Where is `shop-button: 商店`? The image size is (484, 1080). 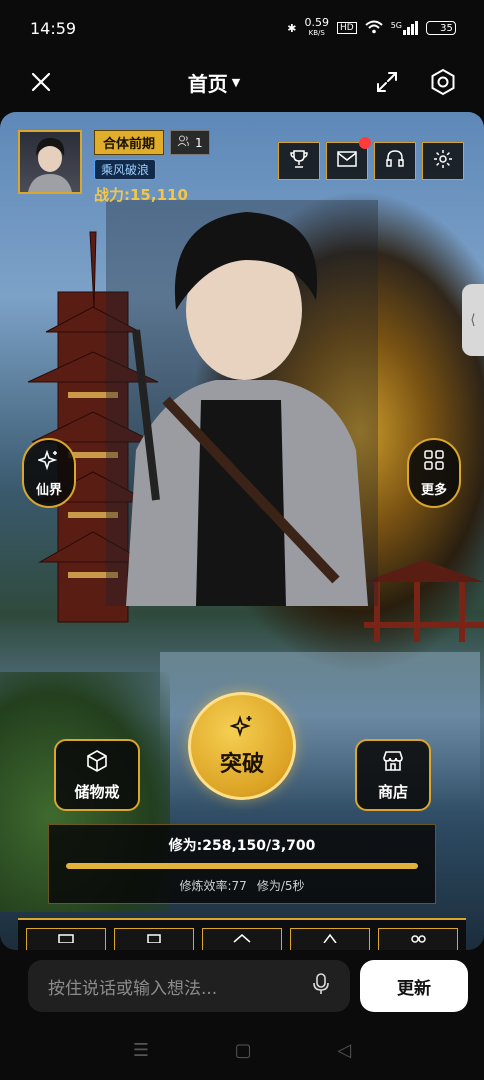
shop-button: 商店 is located at coordinates (393, 775).